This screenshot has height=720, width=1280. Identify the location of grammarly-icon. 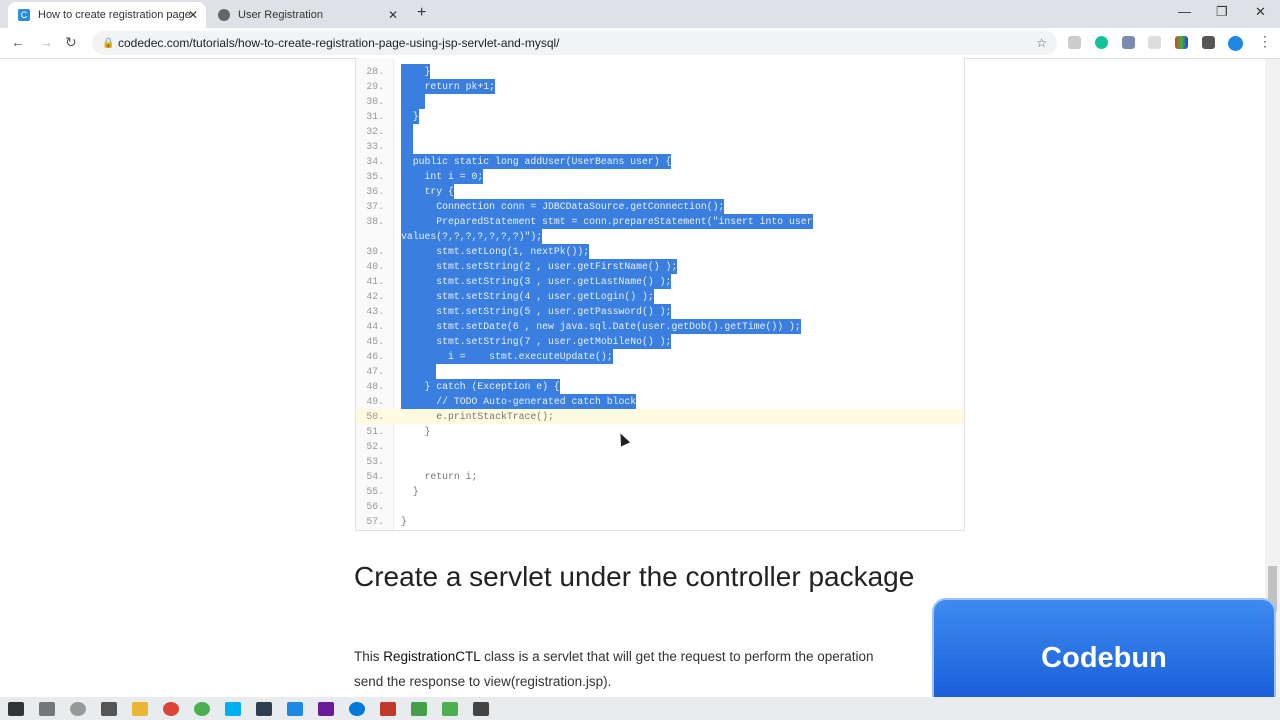
(1101, 42).